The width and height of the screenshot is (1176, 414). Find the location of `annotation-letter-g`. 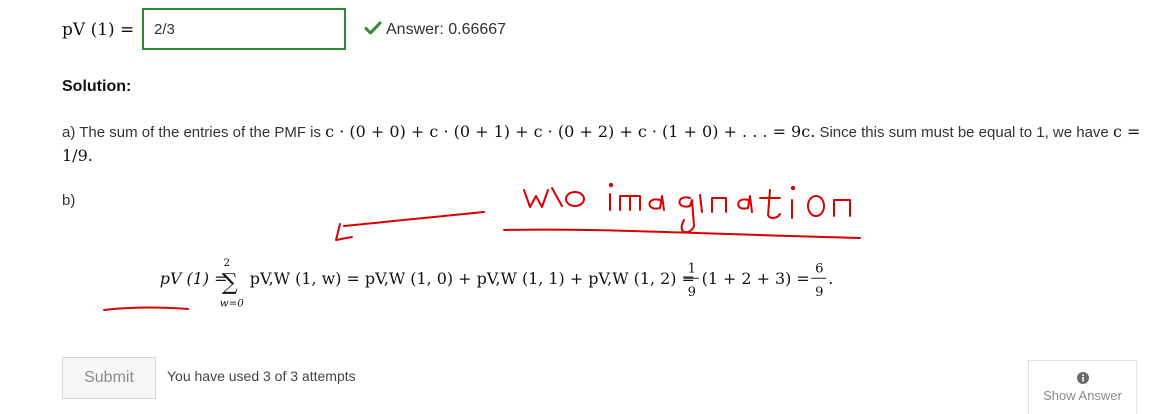

annotation-letter-g is located at coordinates (686, 215).